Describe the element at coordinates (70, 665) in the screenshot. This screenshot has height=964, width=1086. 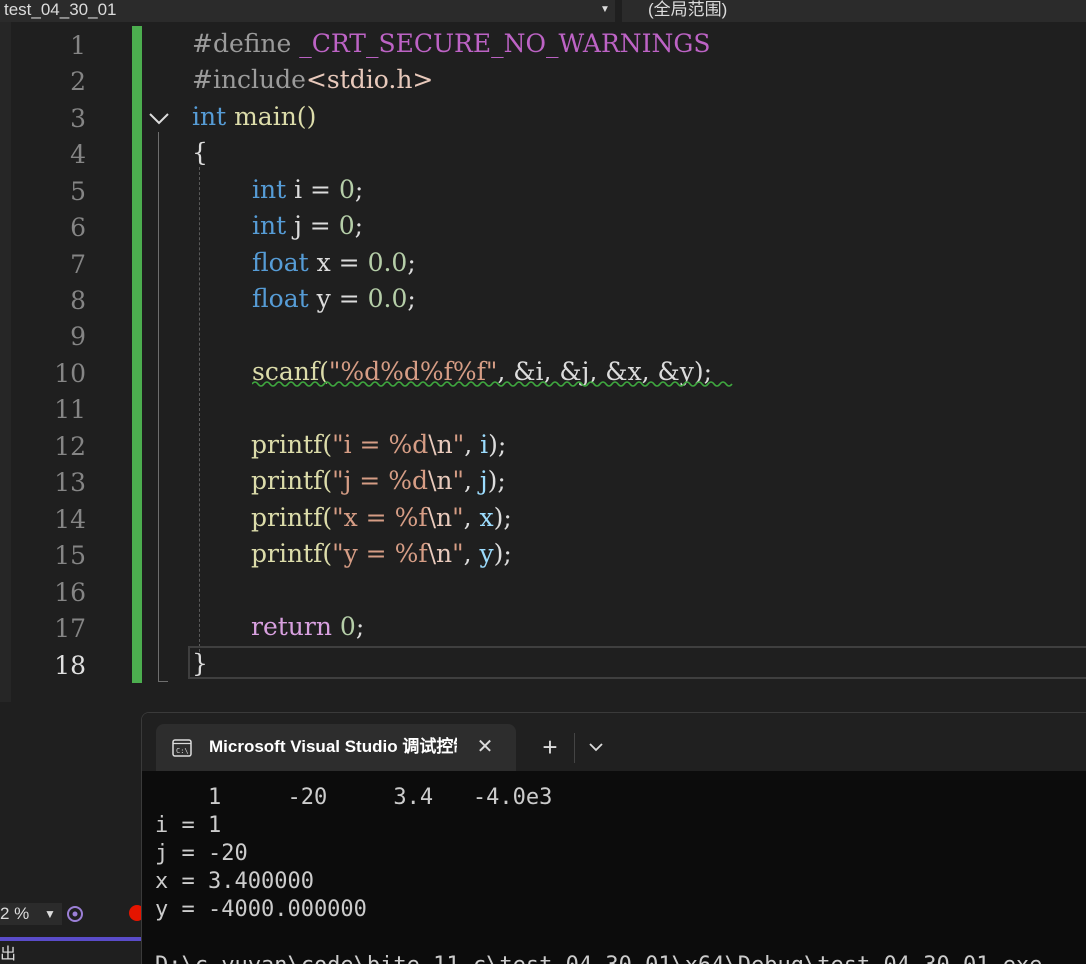
I see `line-number-active: 18` at that location.